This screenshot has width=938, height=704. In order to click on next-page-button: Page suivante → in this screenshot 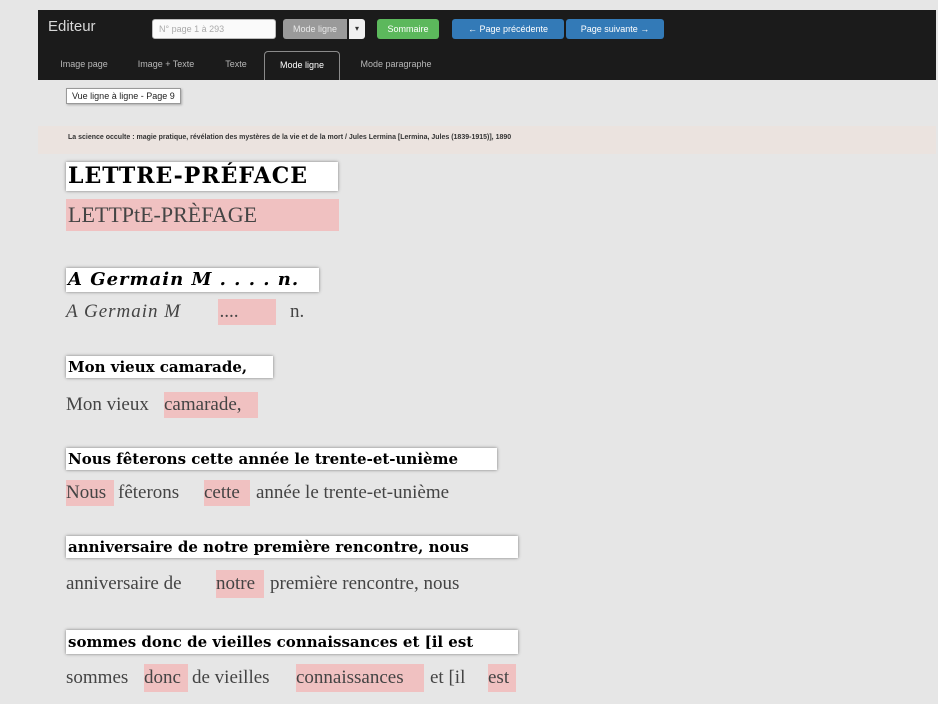, I will do `click(615, 29)`.